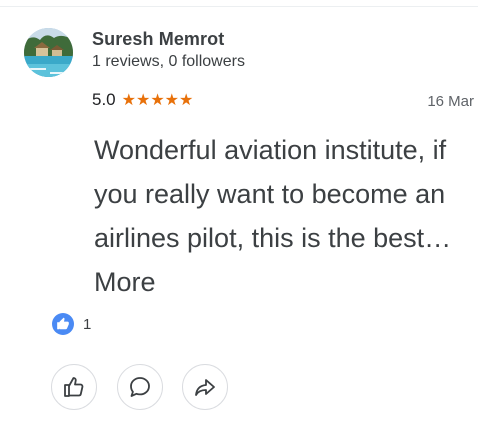  I want to click on thumbs-up-outline-icon, so click(74, 387).